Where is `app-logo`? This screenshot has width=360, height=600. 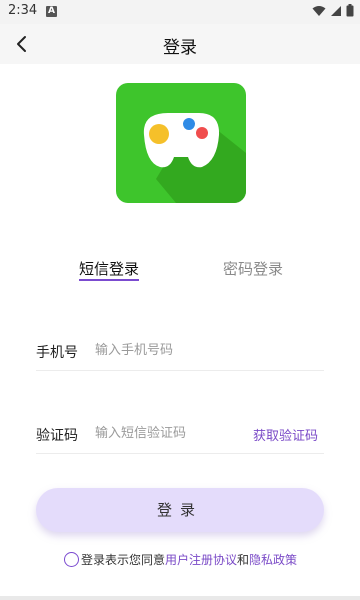 app-logo is located at coordinates (181, 143).